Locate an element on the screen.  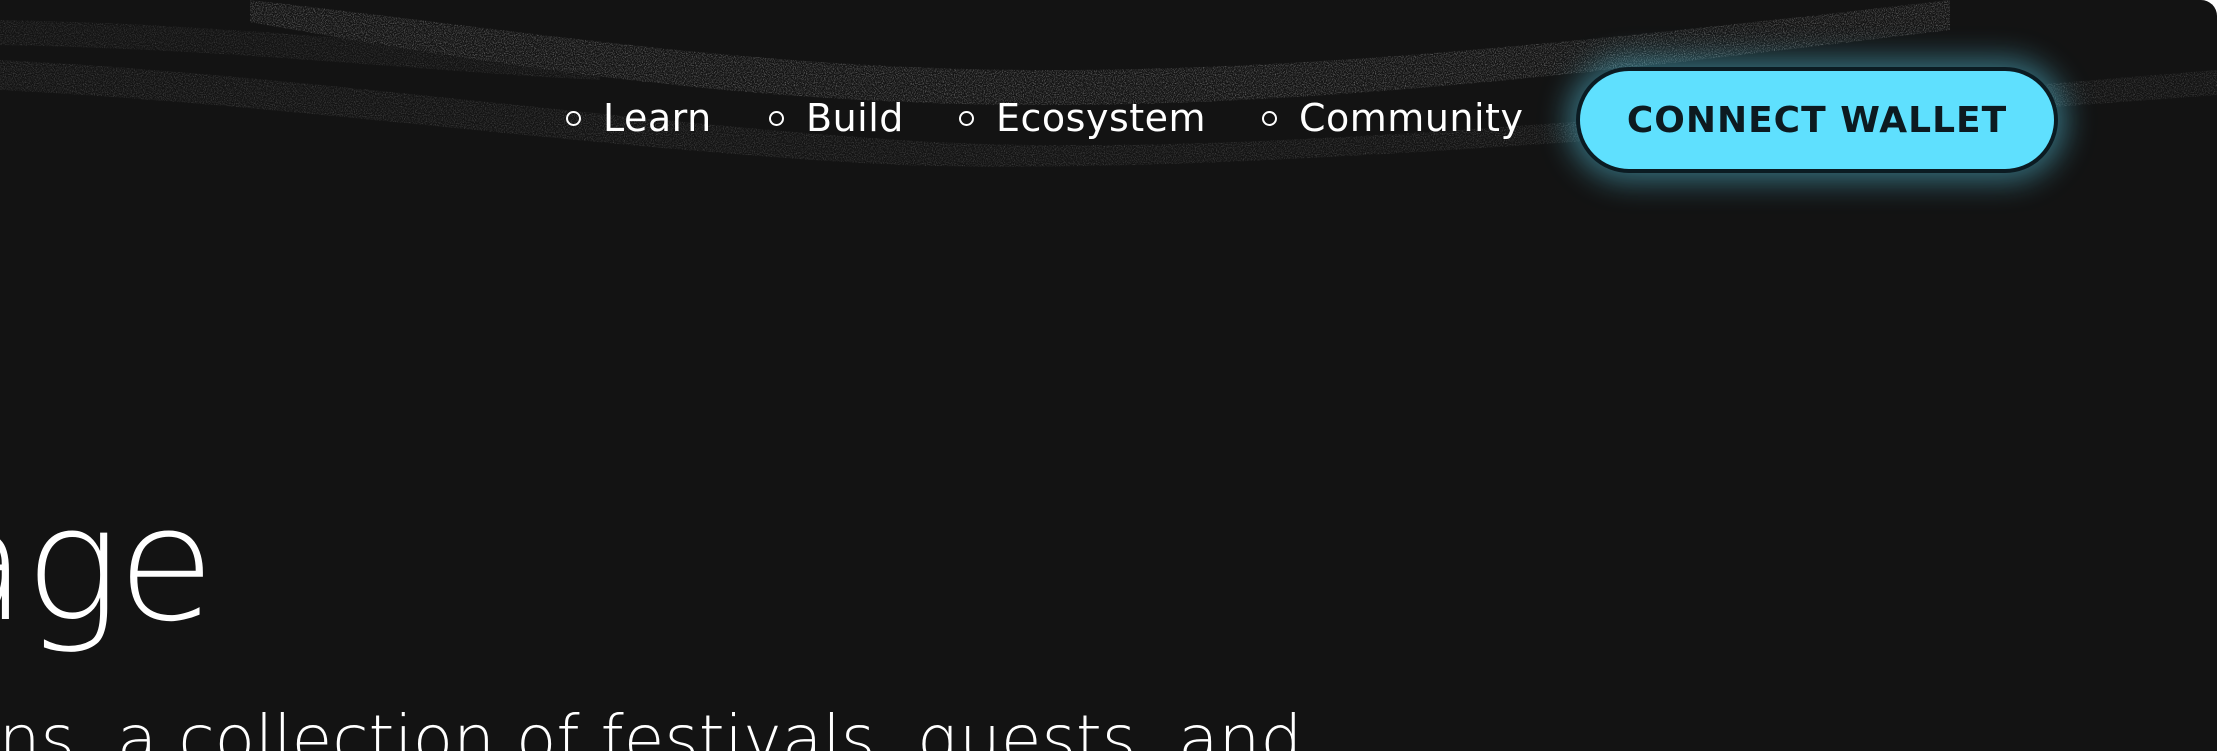
nav-item-build: Build is located at coordinates (836, 118).